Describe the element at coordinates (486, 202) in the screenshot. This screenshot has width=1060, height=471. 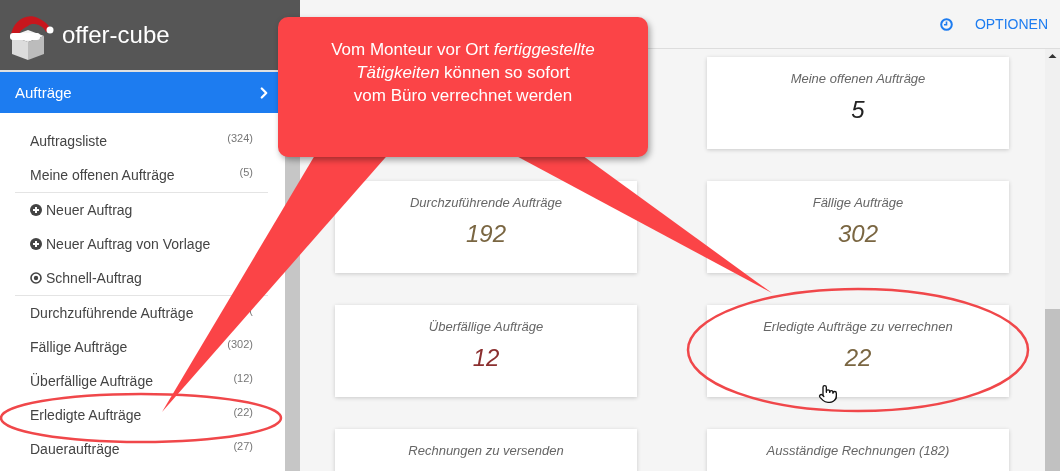
I see `card-title: Durchzuführende Aufträge` at that location.